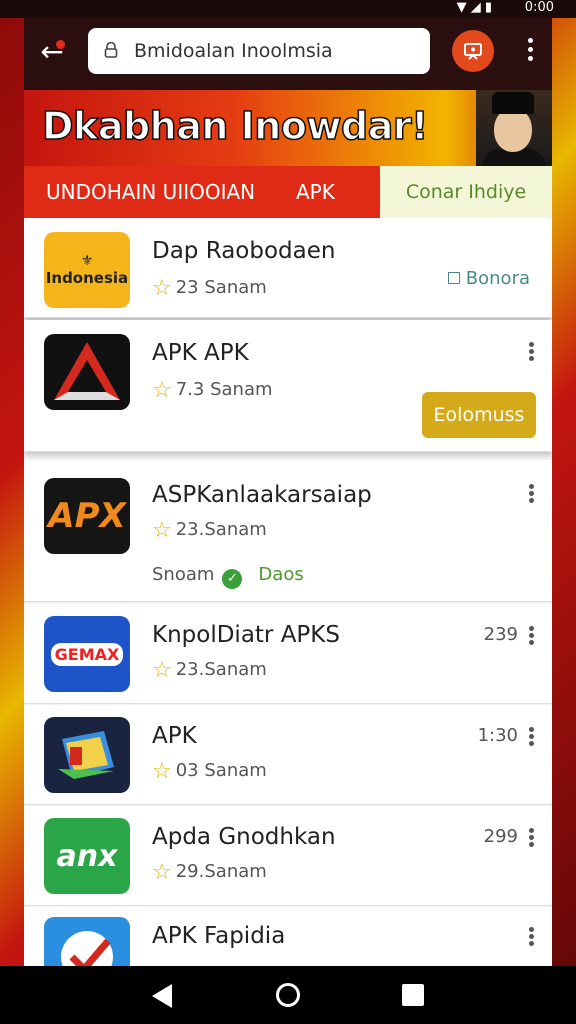 The image size is (576, 1024). I want to click on app-size: 239, so click(500, 634).